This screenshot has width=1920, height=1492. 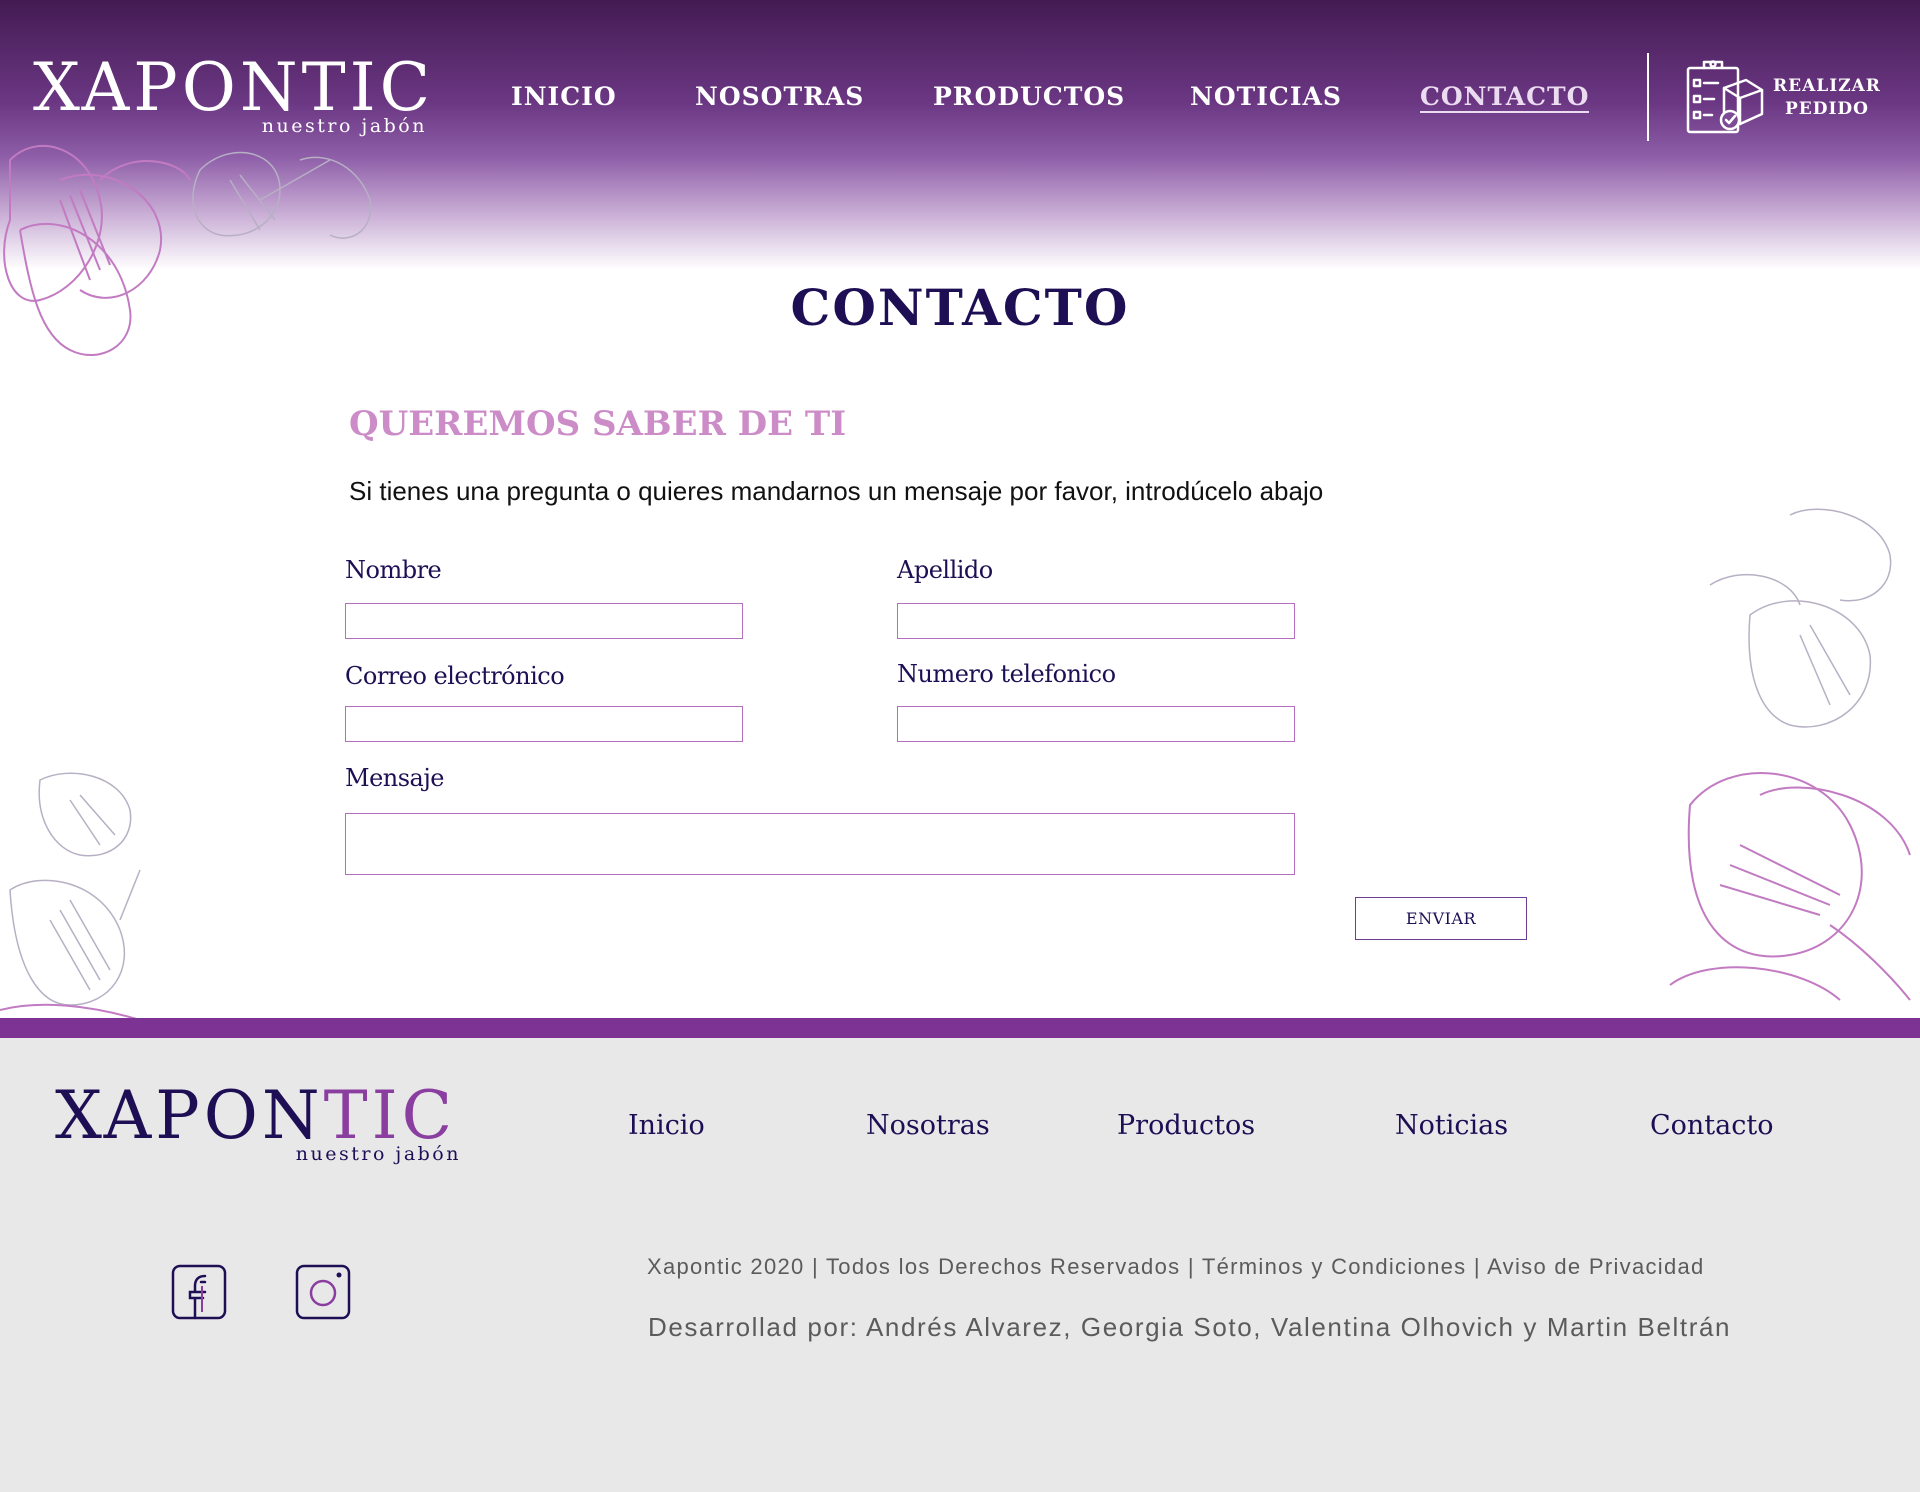 I want to click on nombre-label: Nombre, so click(x=393, y=570).